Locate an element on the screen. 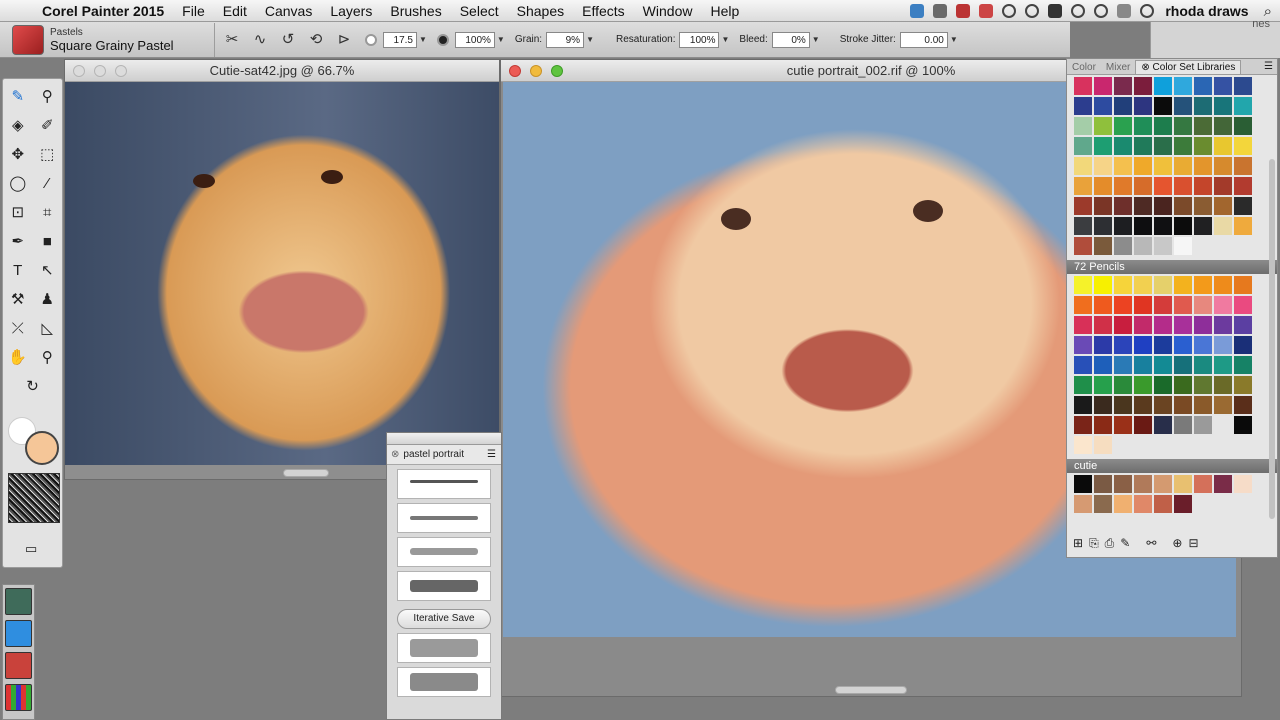 The width and height of the screenshot is (1280, 720). dropper-tool-icon: ⚲ is located at coordinates (47, 97).